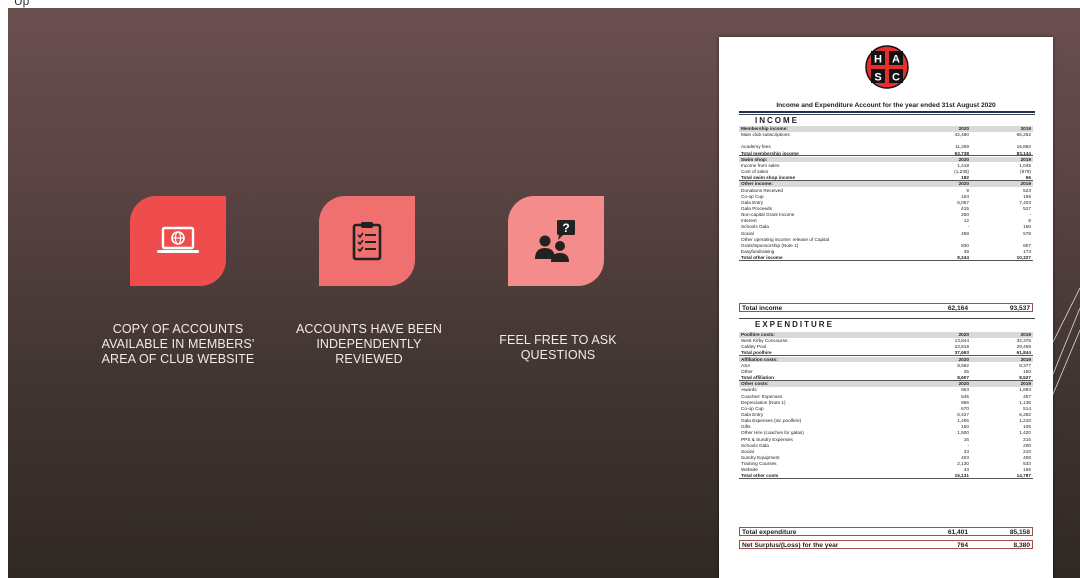  What do you see at coordinates (963, 258) in the screenshot?
I see `value-2020: 8,244` at bounding box center [963, 258].